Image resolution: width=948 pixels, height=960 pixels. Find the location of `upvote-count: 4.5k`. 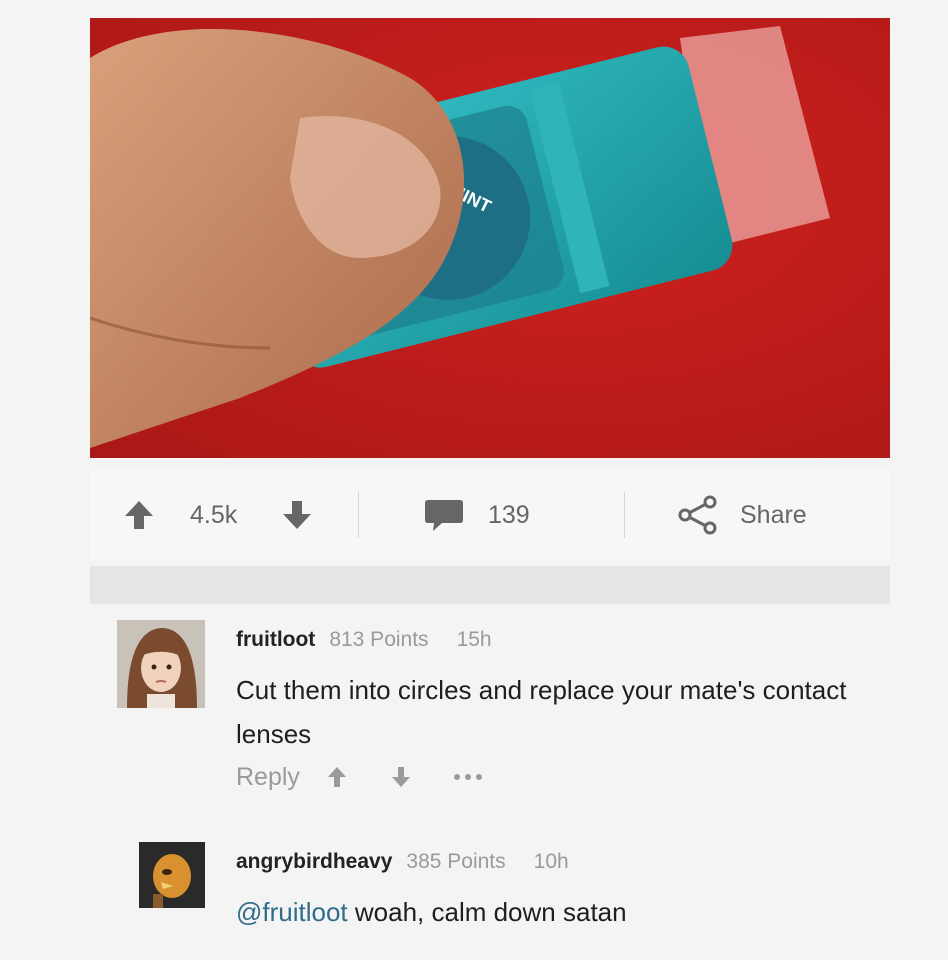

upvote-count: 4.5k is located at coordinates (213, 515).